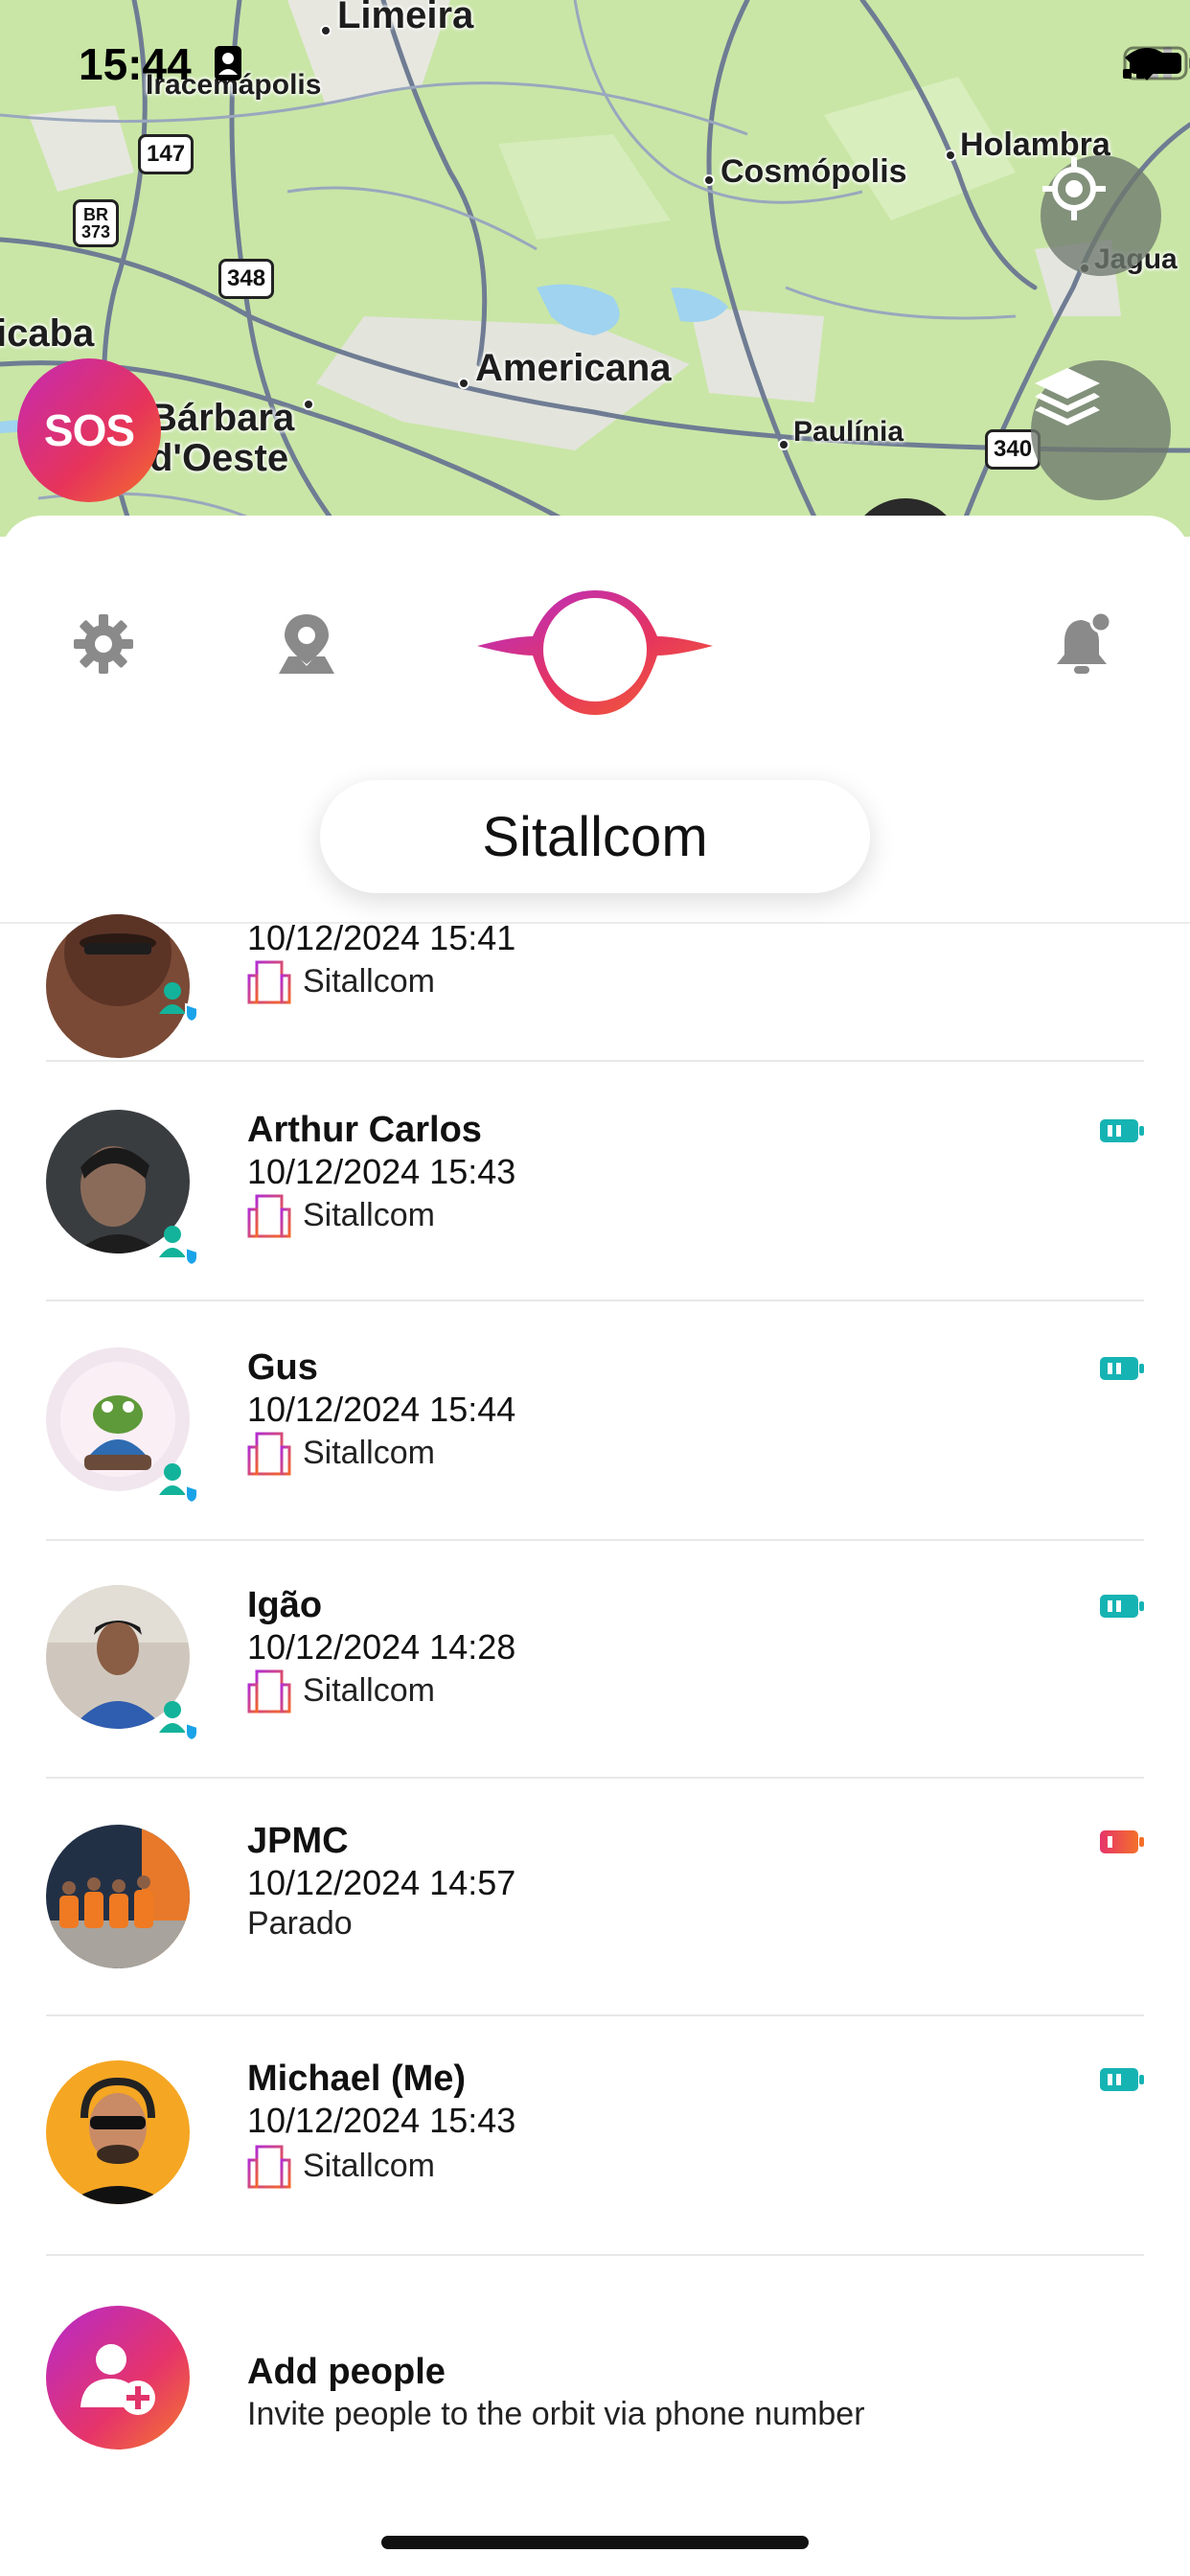  I want to click on map-label-barbara: Bárbara, so click(222, 418).